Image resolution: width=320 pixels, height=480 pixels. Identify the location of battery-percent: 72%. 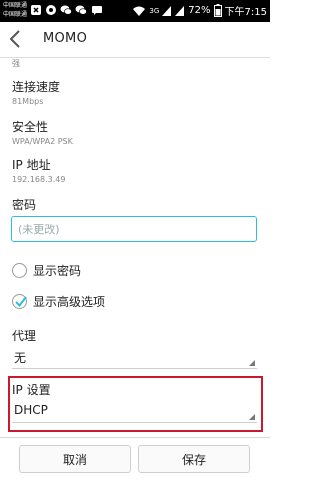
(199, 10).